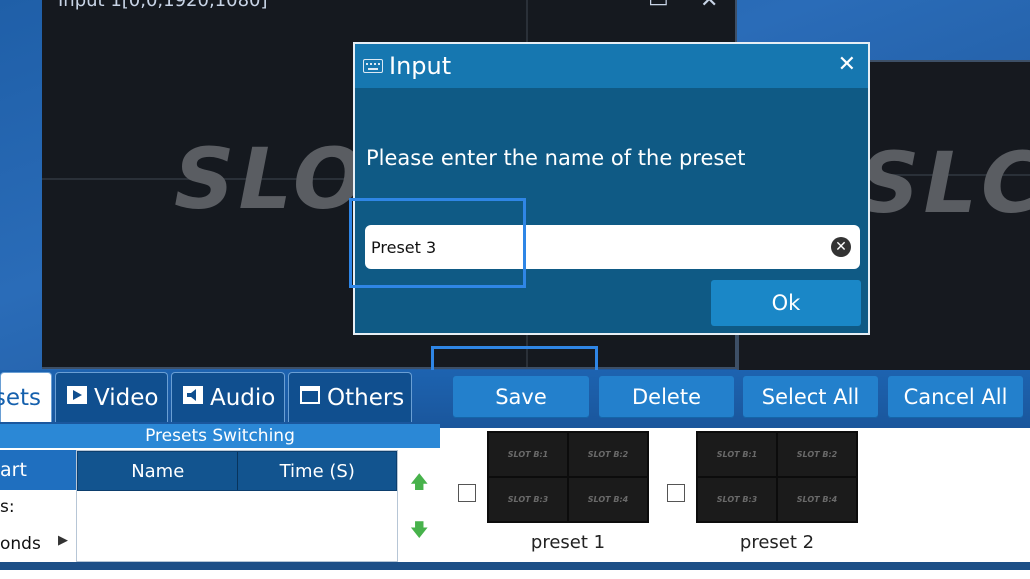 Image resolution: width=1030 pixels, height=579 pixels. Describe the element at coordinates (521, 397) in the screenshot. I see `save-button: Save` at that location.